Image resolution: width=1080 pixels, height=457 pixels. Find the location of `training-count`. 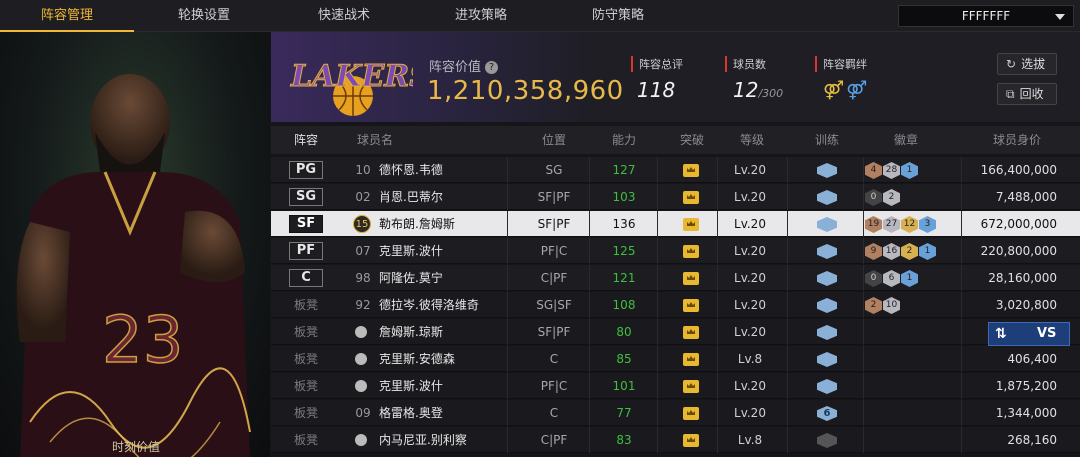

training-count is located at coordinates (827, 224).